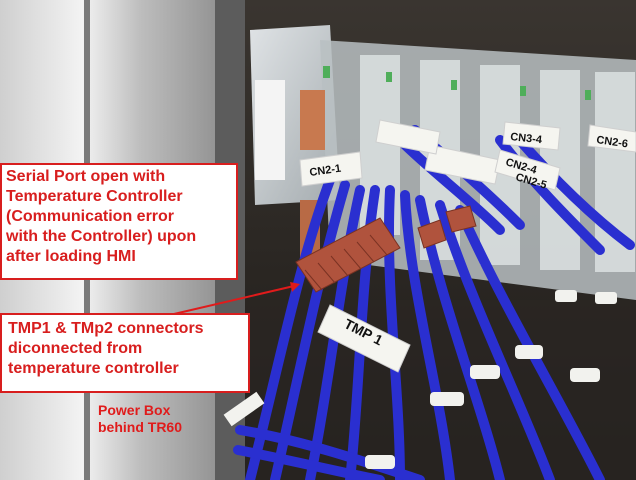 Image resolution: width=636 pixels, height=480 pixels. I want to click on callout-line: Temperature Controller, so click(94, 196).